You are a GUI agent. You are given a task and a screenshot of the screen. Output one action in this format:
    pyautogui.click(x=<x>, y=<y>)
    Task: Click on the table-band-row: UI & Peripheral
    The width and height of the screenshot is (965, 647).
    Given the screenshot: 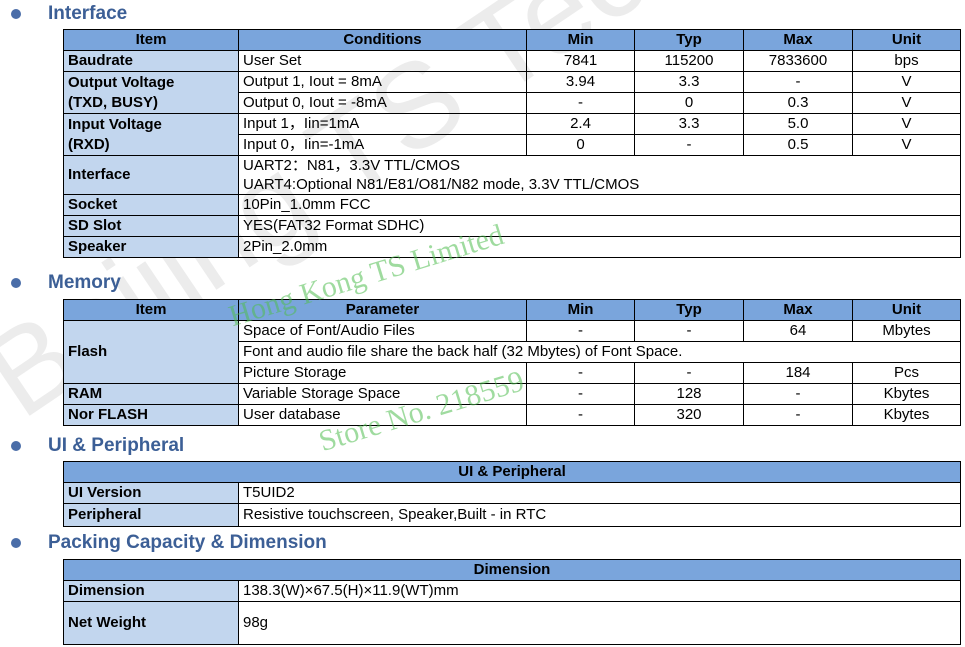 What is the action you would take?
    pyautogui.click(x=512, y=472)
    